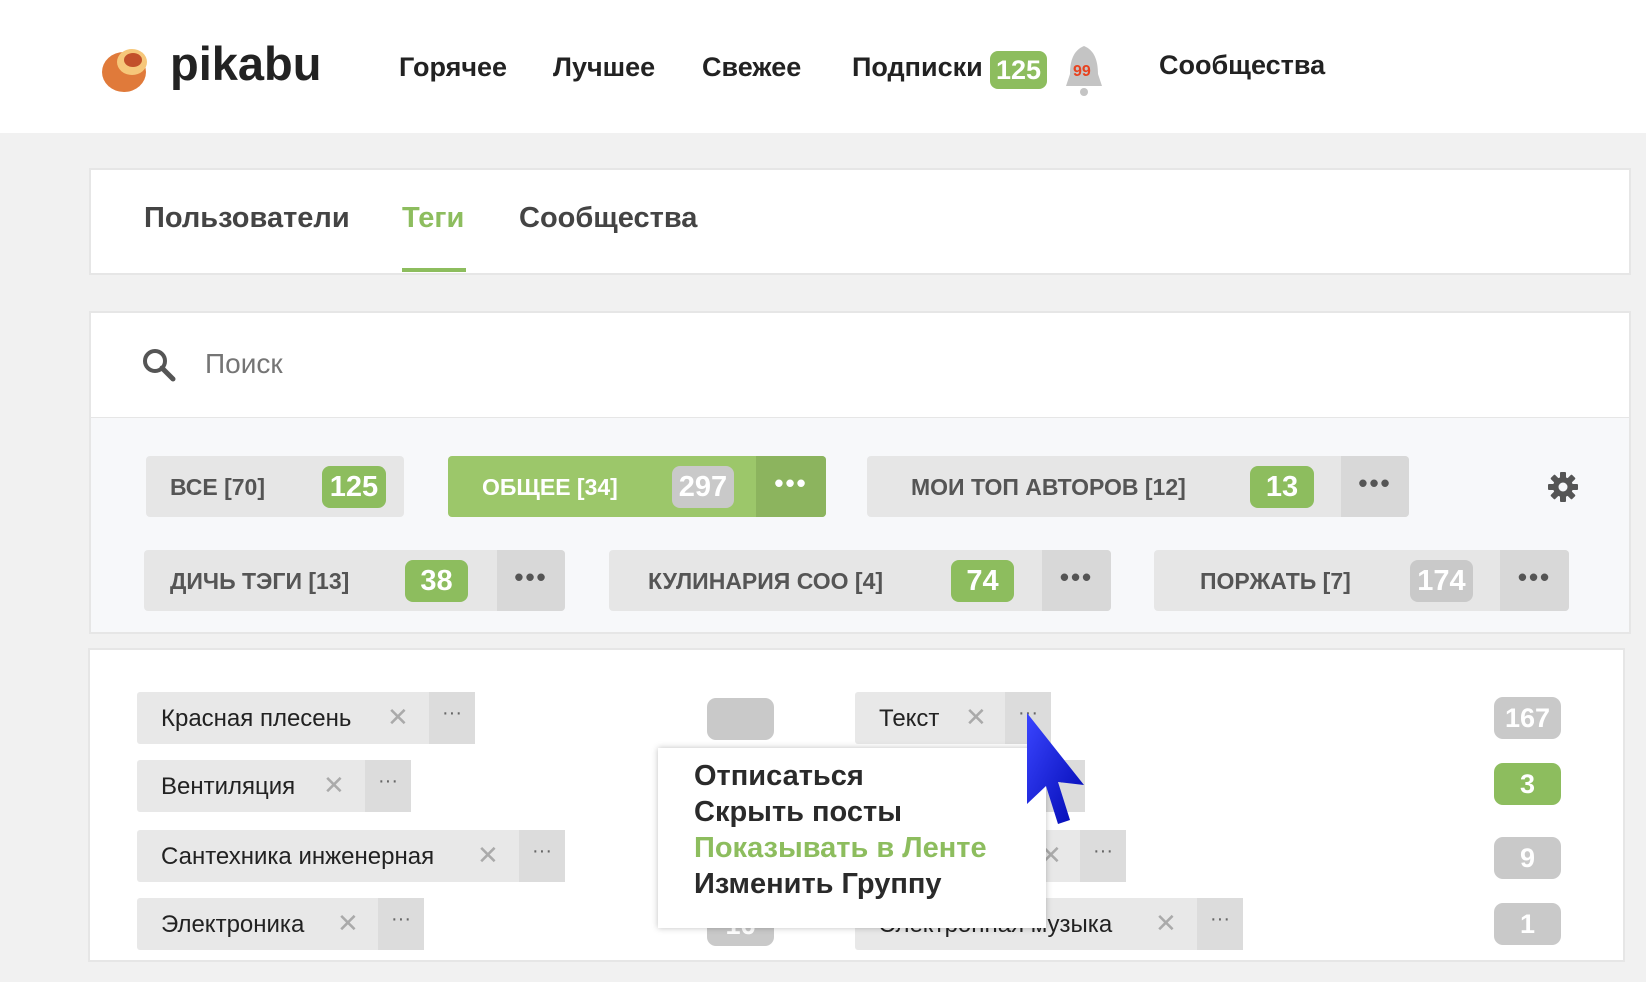  What do you see at coordinates (1527, 718) in the screenshot?
I see `tag-count: 167` at bounding box center [1527, 718].